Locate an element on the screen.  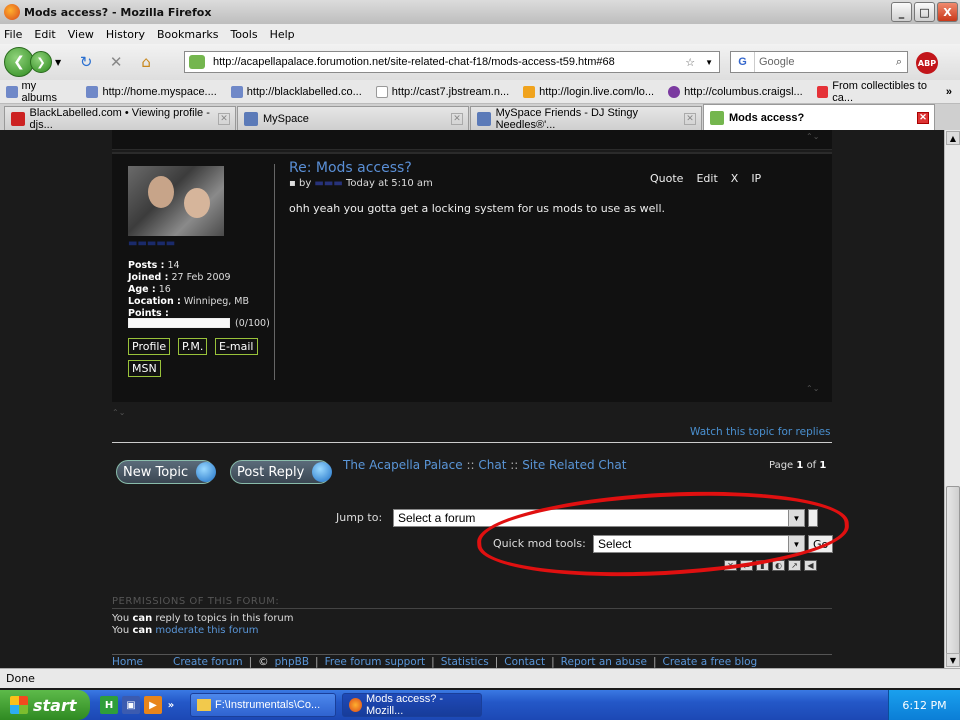
post-reply-button: Post Reply is located at coordinates (281, 472).